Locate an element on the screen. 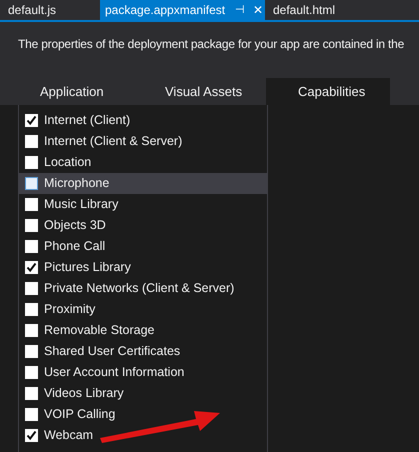 The height and width of the screenshot is (452, 419). capability-label: Shared User Certificates is located at coordinates (112, 351).